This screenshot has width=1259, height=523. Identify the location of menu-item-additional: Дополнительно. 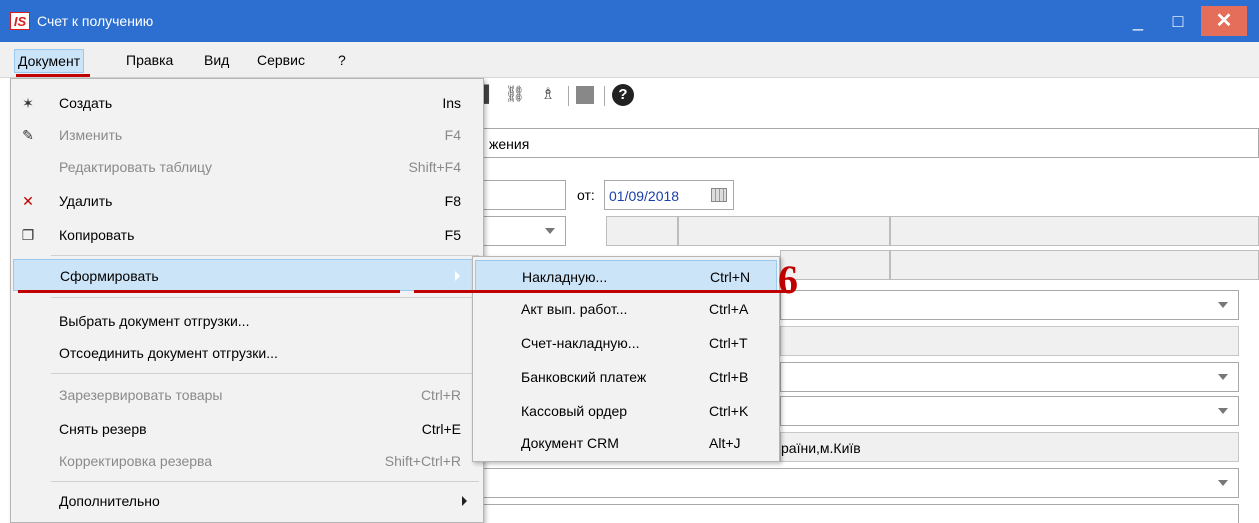
(247, 501).